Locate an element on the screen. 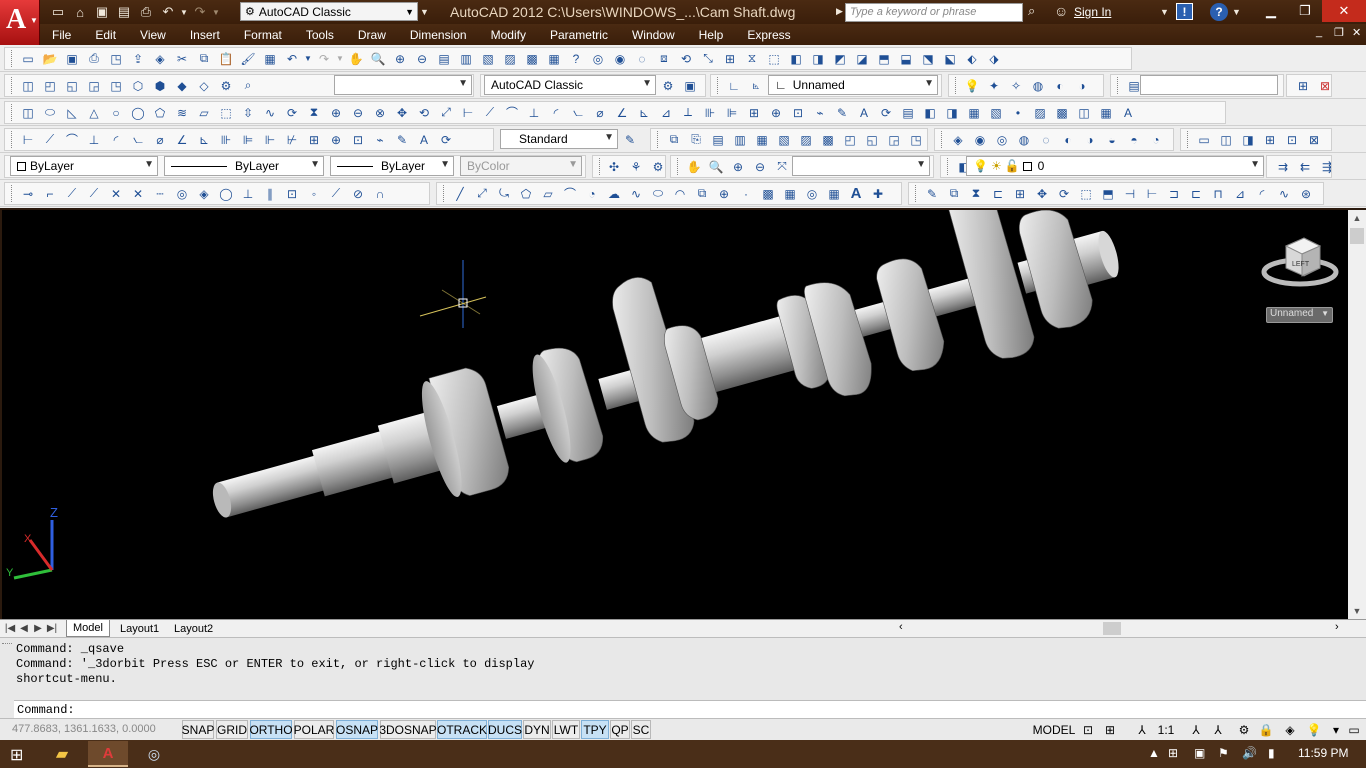 This screenshot has width=1366, height=768. doc-minimize-button: _ is located at coordinates (1319, 32).